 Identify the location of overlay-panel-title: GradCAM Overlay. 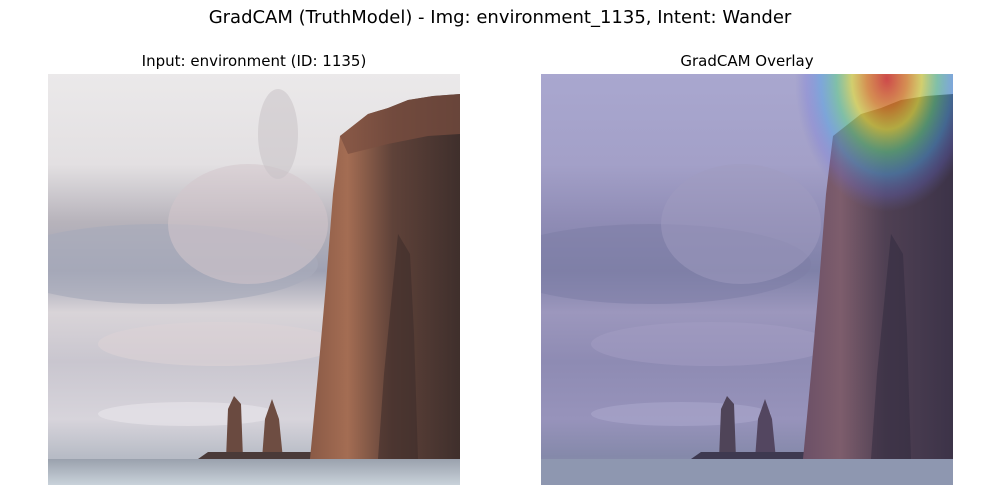
(747, 61).